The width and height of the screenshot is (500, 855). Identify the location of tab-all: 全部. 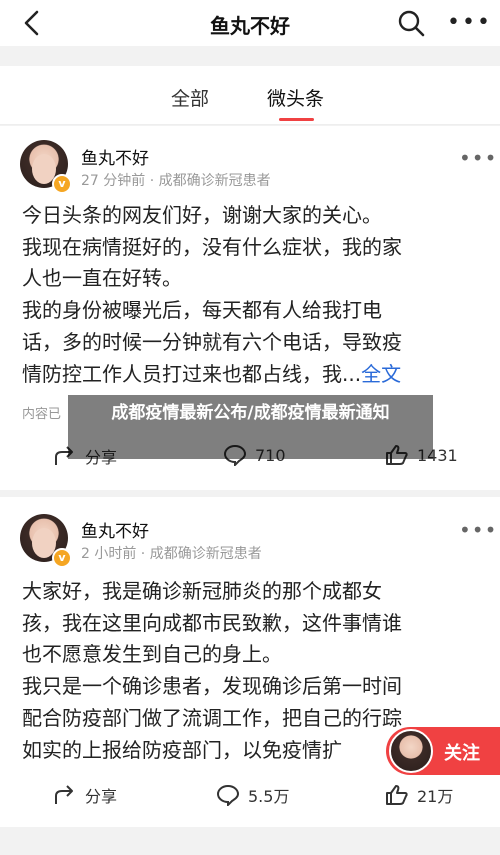
(190, 97).